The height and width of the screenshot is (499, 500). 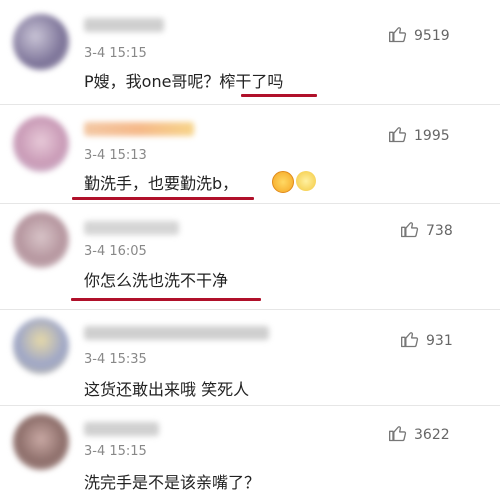 I want to click on comment-text: 勤洗手，也要勤洗b，, so click(x=161, y=183).